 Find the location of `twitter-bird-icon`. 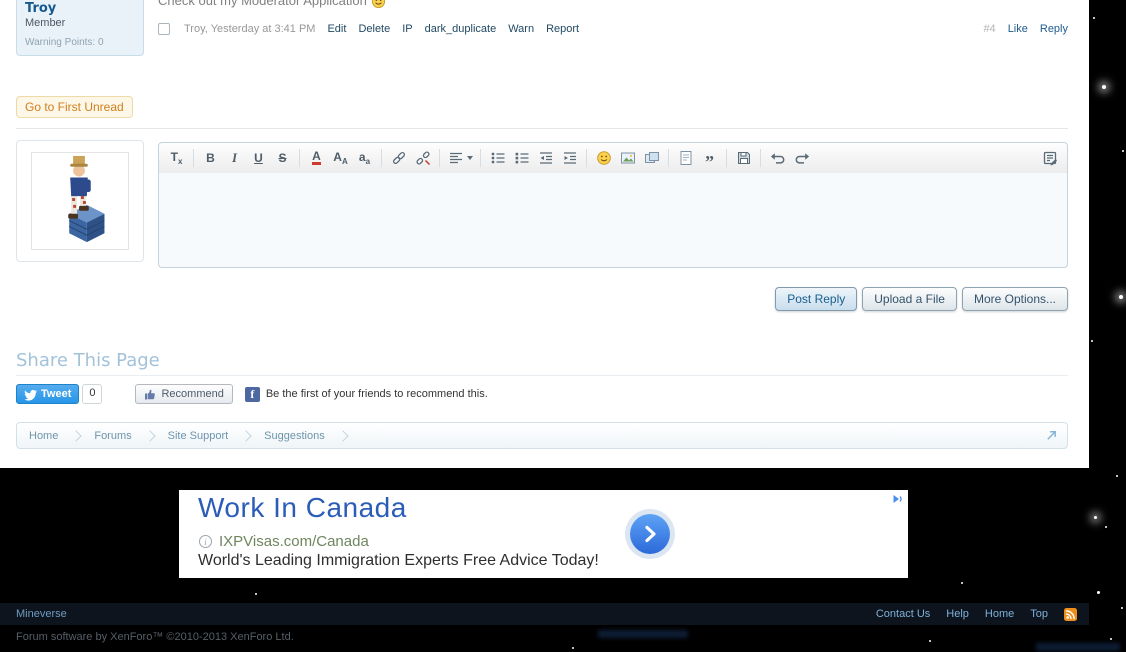

twitter-bird-icon is located at coordinates (30, 395).